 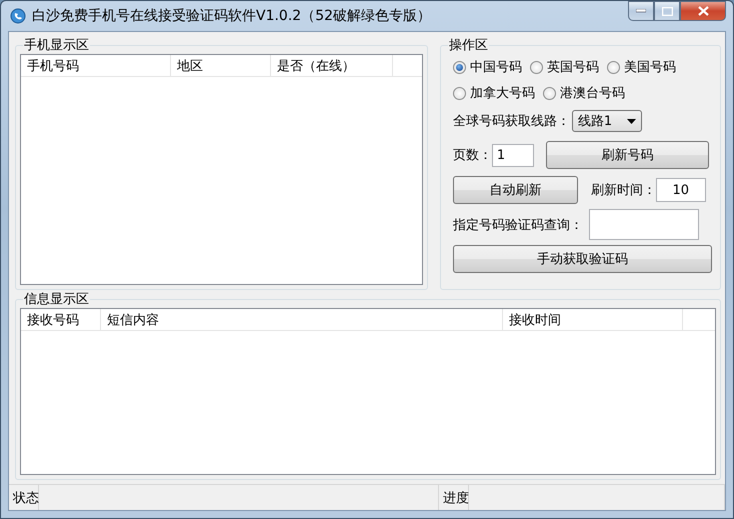 I want to click on minimize-button, so click(x=641, y=11).